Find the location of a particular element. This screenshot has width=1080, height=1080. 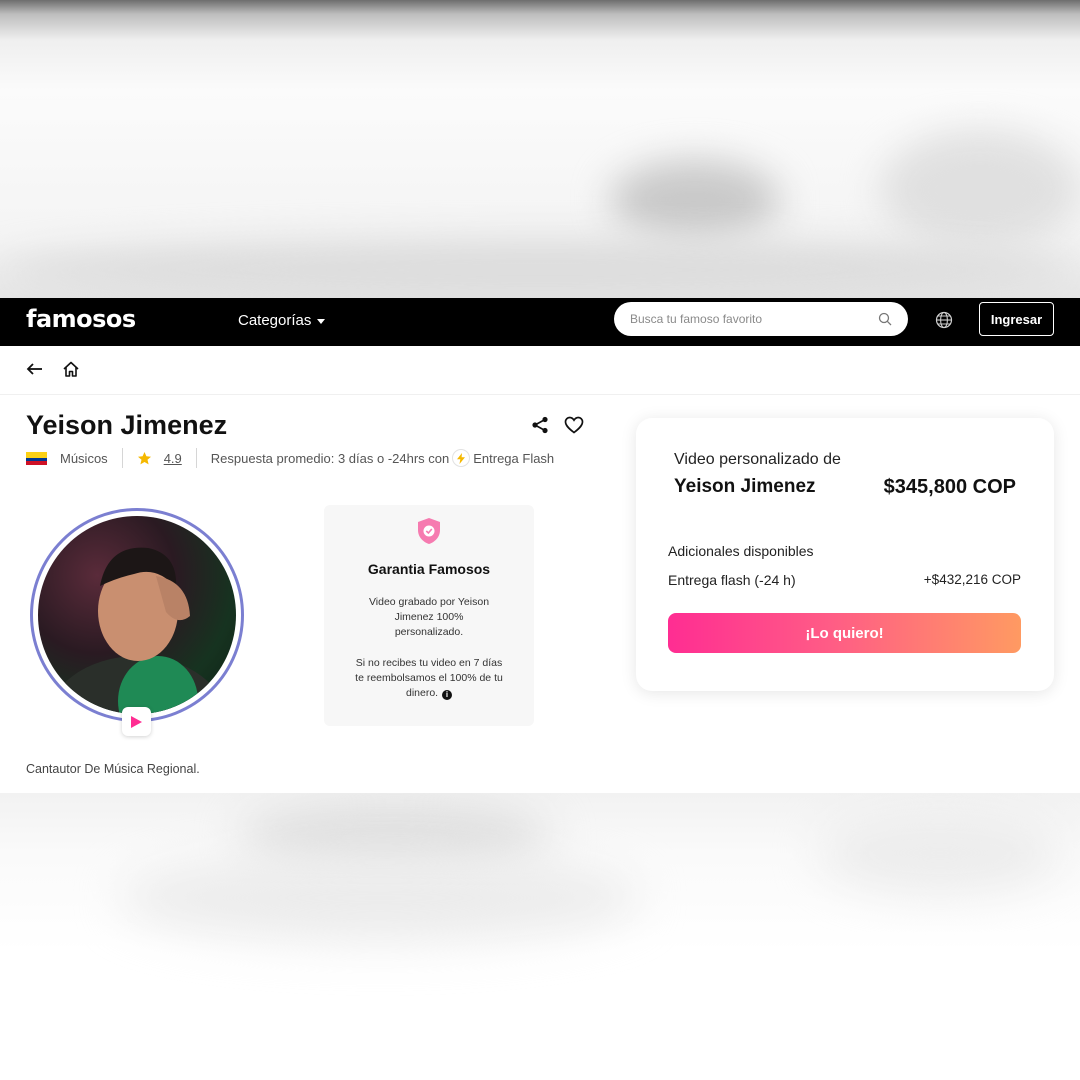

category-label: Músicos is located at coordinates (84, 458).